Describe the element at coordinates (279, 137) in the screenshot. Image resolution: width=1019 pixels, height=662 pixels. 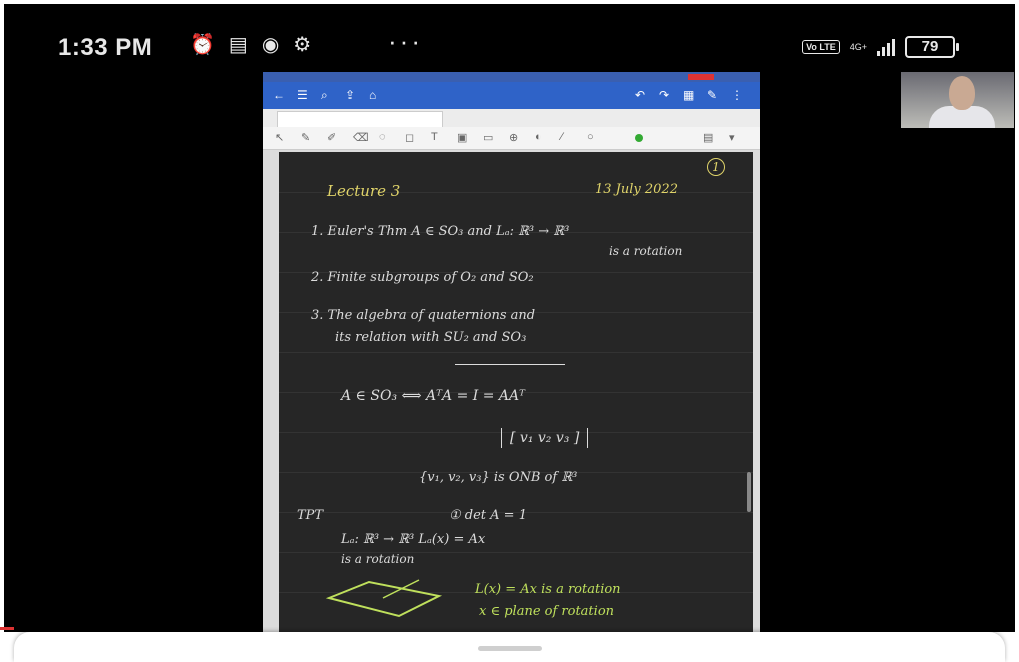
I see `pointer-icon: ↖` at that location.